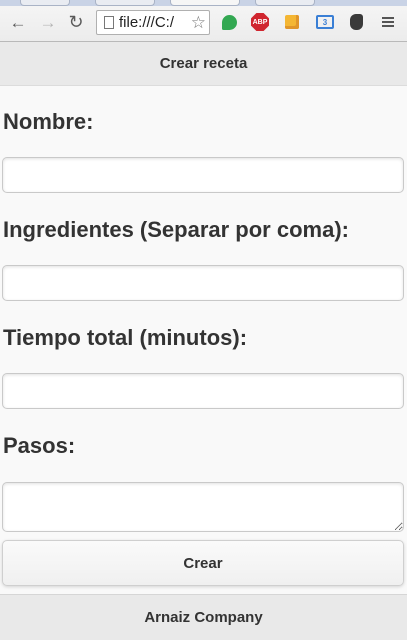 The image size is (407, 640). I want to click on page-header: Crear receta, so click(203, 64).